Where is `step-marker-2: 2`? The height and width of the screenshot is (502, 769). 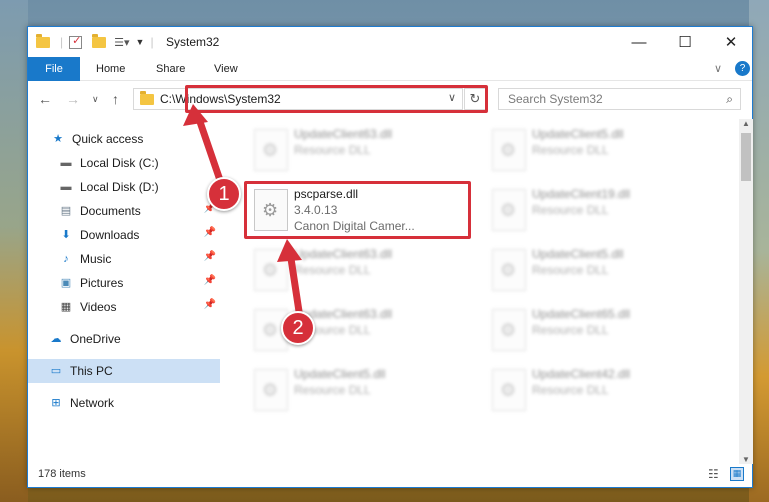
step-marker-2: 2 is located at coordinates (298, 328).